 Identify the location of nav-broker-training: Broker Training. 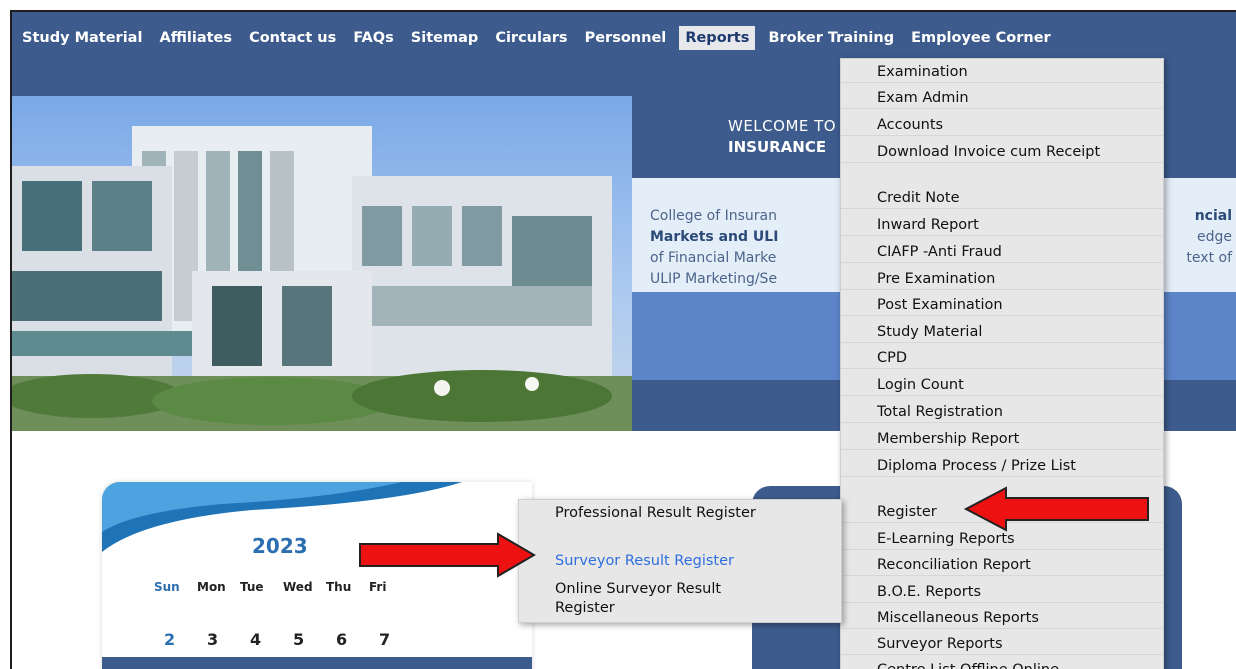
(831, 38).